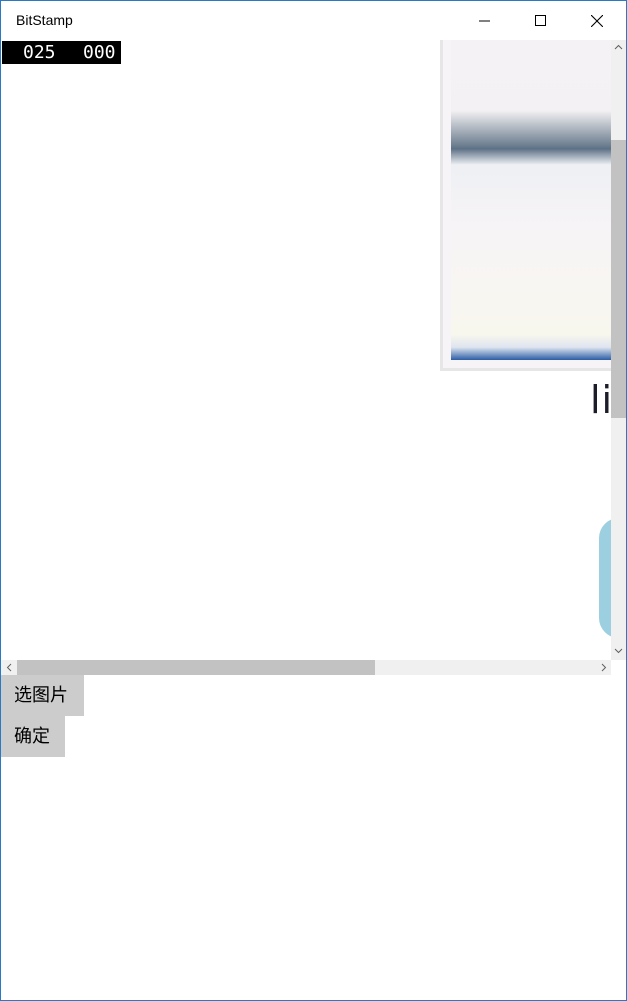 Image resolution: width=627 pixels, height=1001 pixels. I want to click on scroll-left-icon, so click(9, 667).